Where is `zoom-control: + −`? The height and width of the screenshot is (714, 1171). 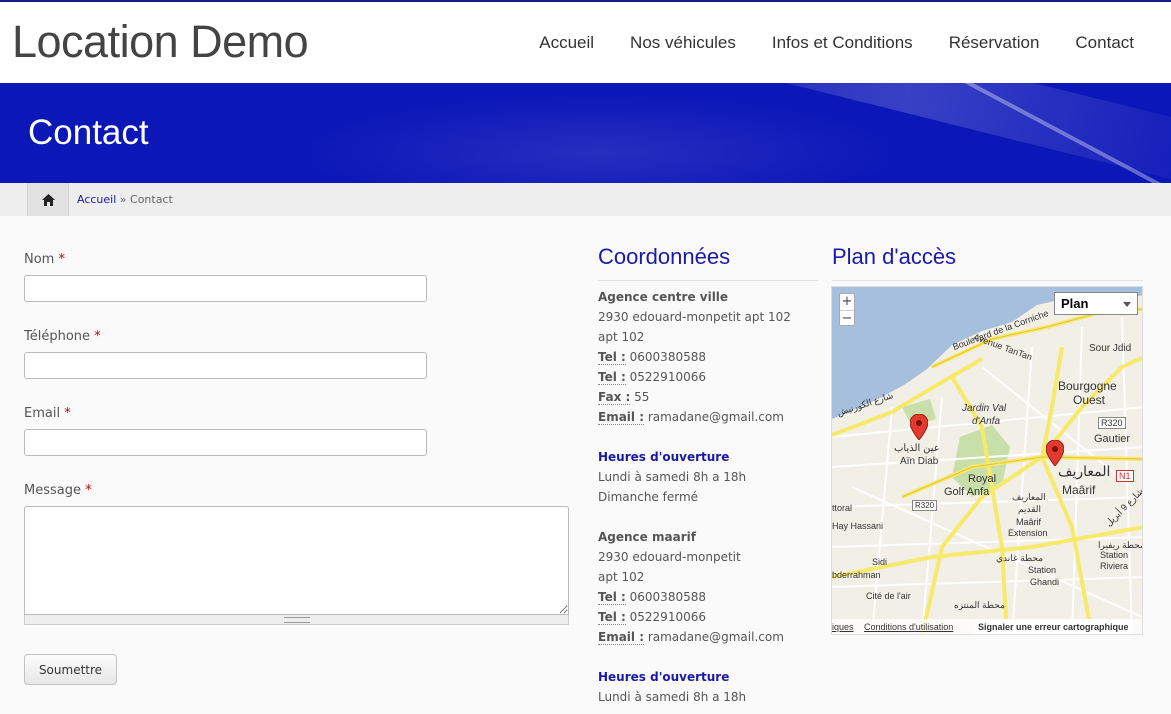
zoom-control: + − is located at coordinates (847, 309).